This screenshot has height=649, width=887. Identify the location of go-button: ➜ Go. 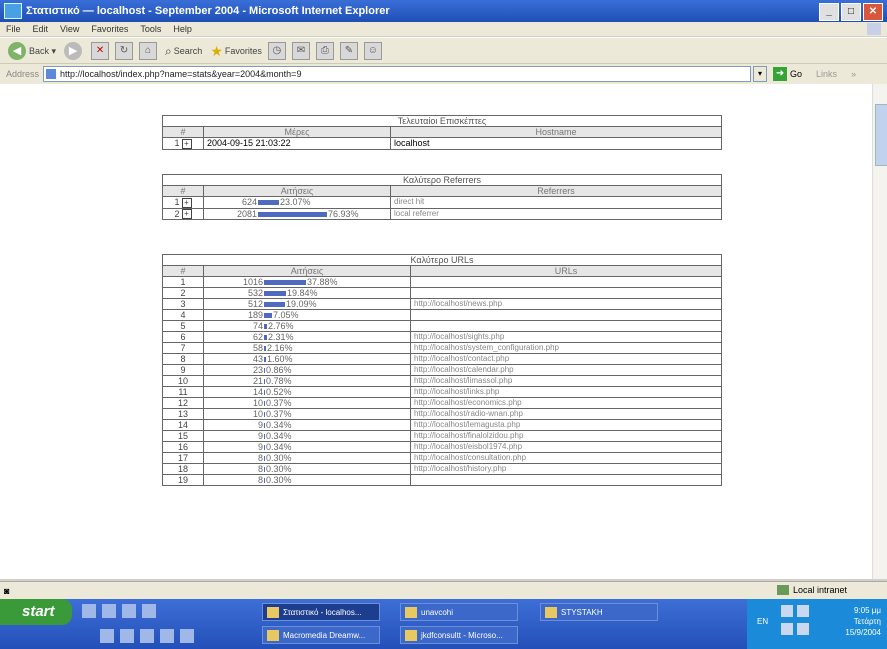
(787, 74).